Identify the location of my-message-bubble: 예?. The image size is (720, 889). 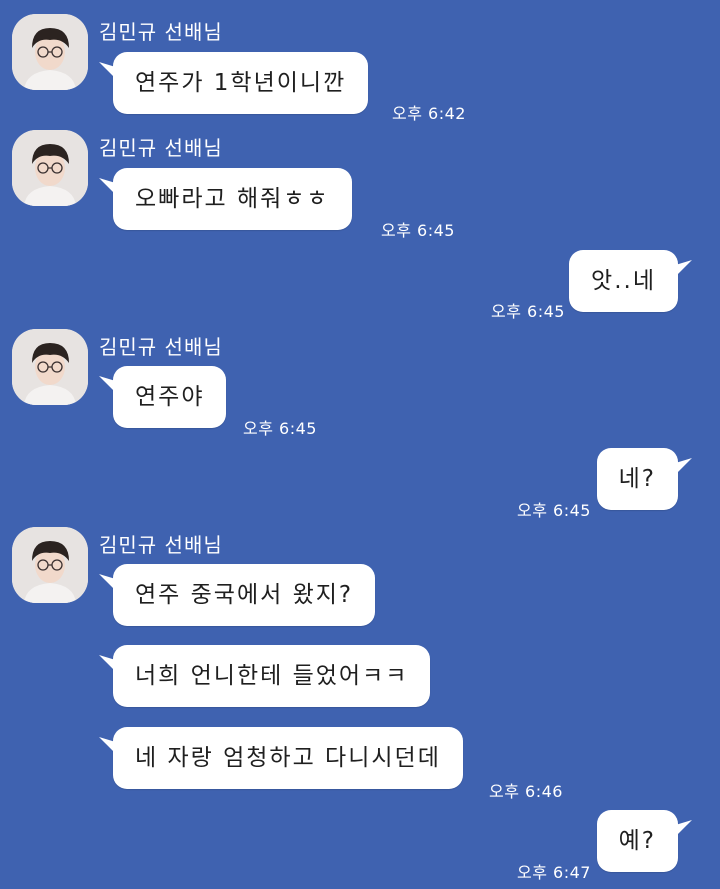
(637, 841).